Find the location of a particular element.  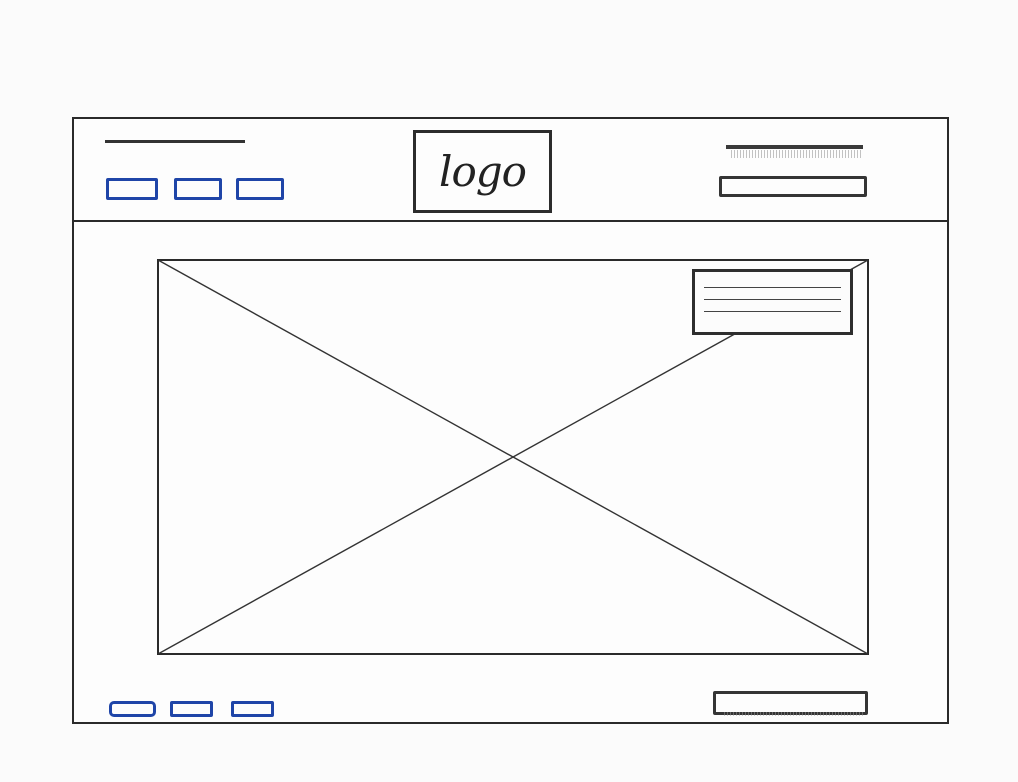

logo: logo is located at coordinates (482, 171).